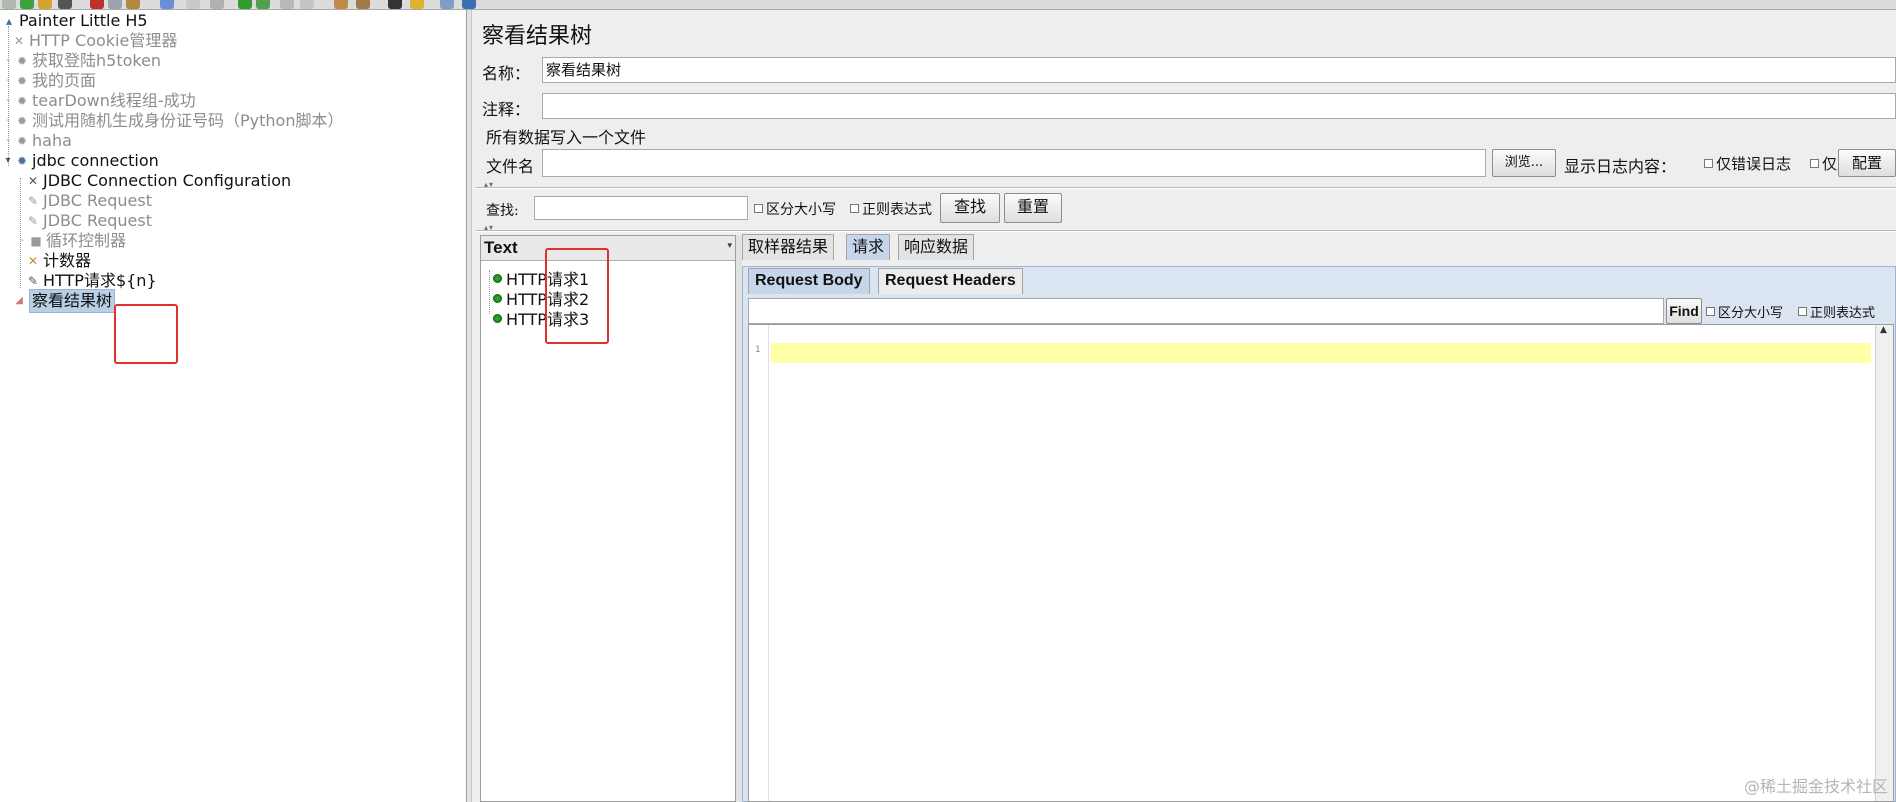 This screenshot has width=1896, height=802. I want to click on search-input, so click(641, 208).